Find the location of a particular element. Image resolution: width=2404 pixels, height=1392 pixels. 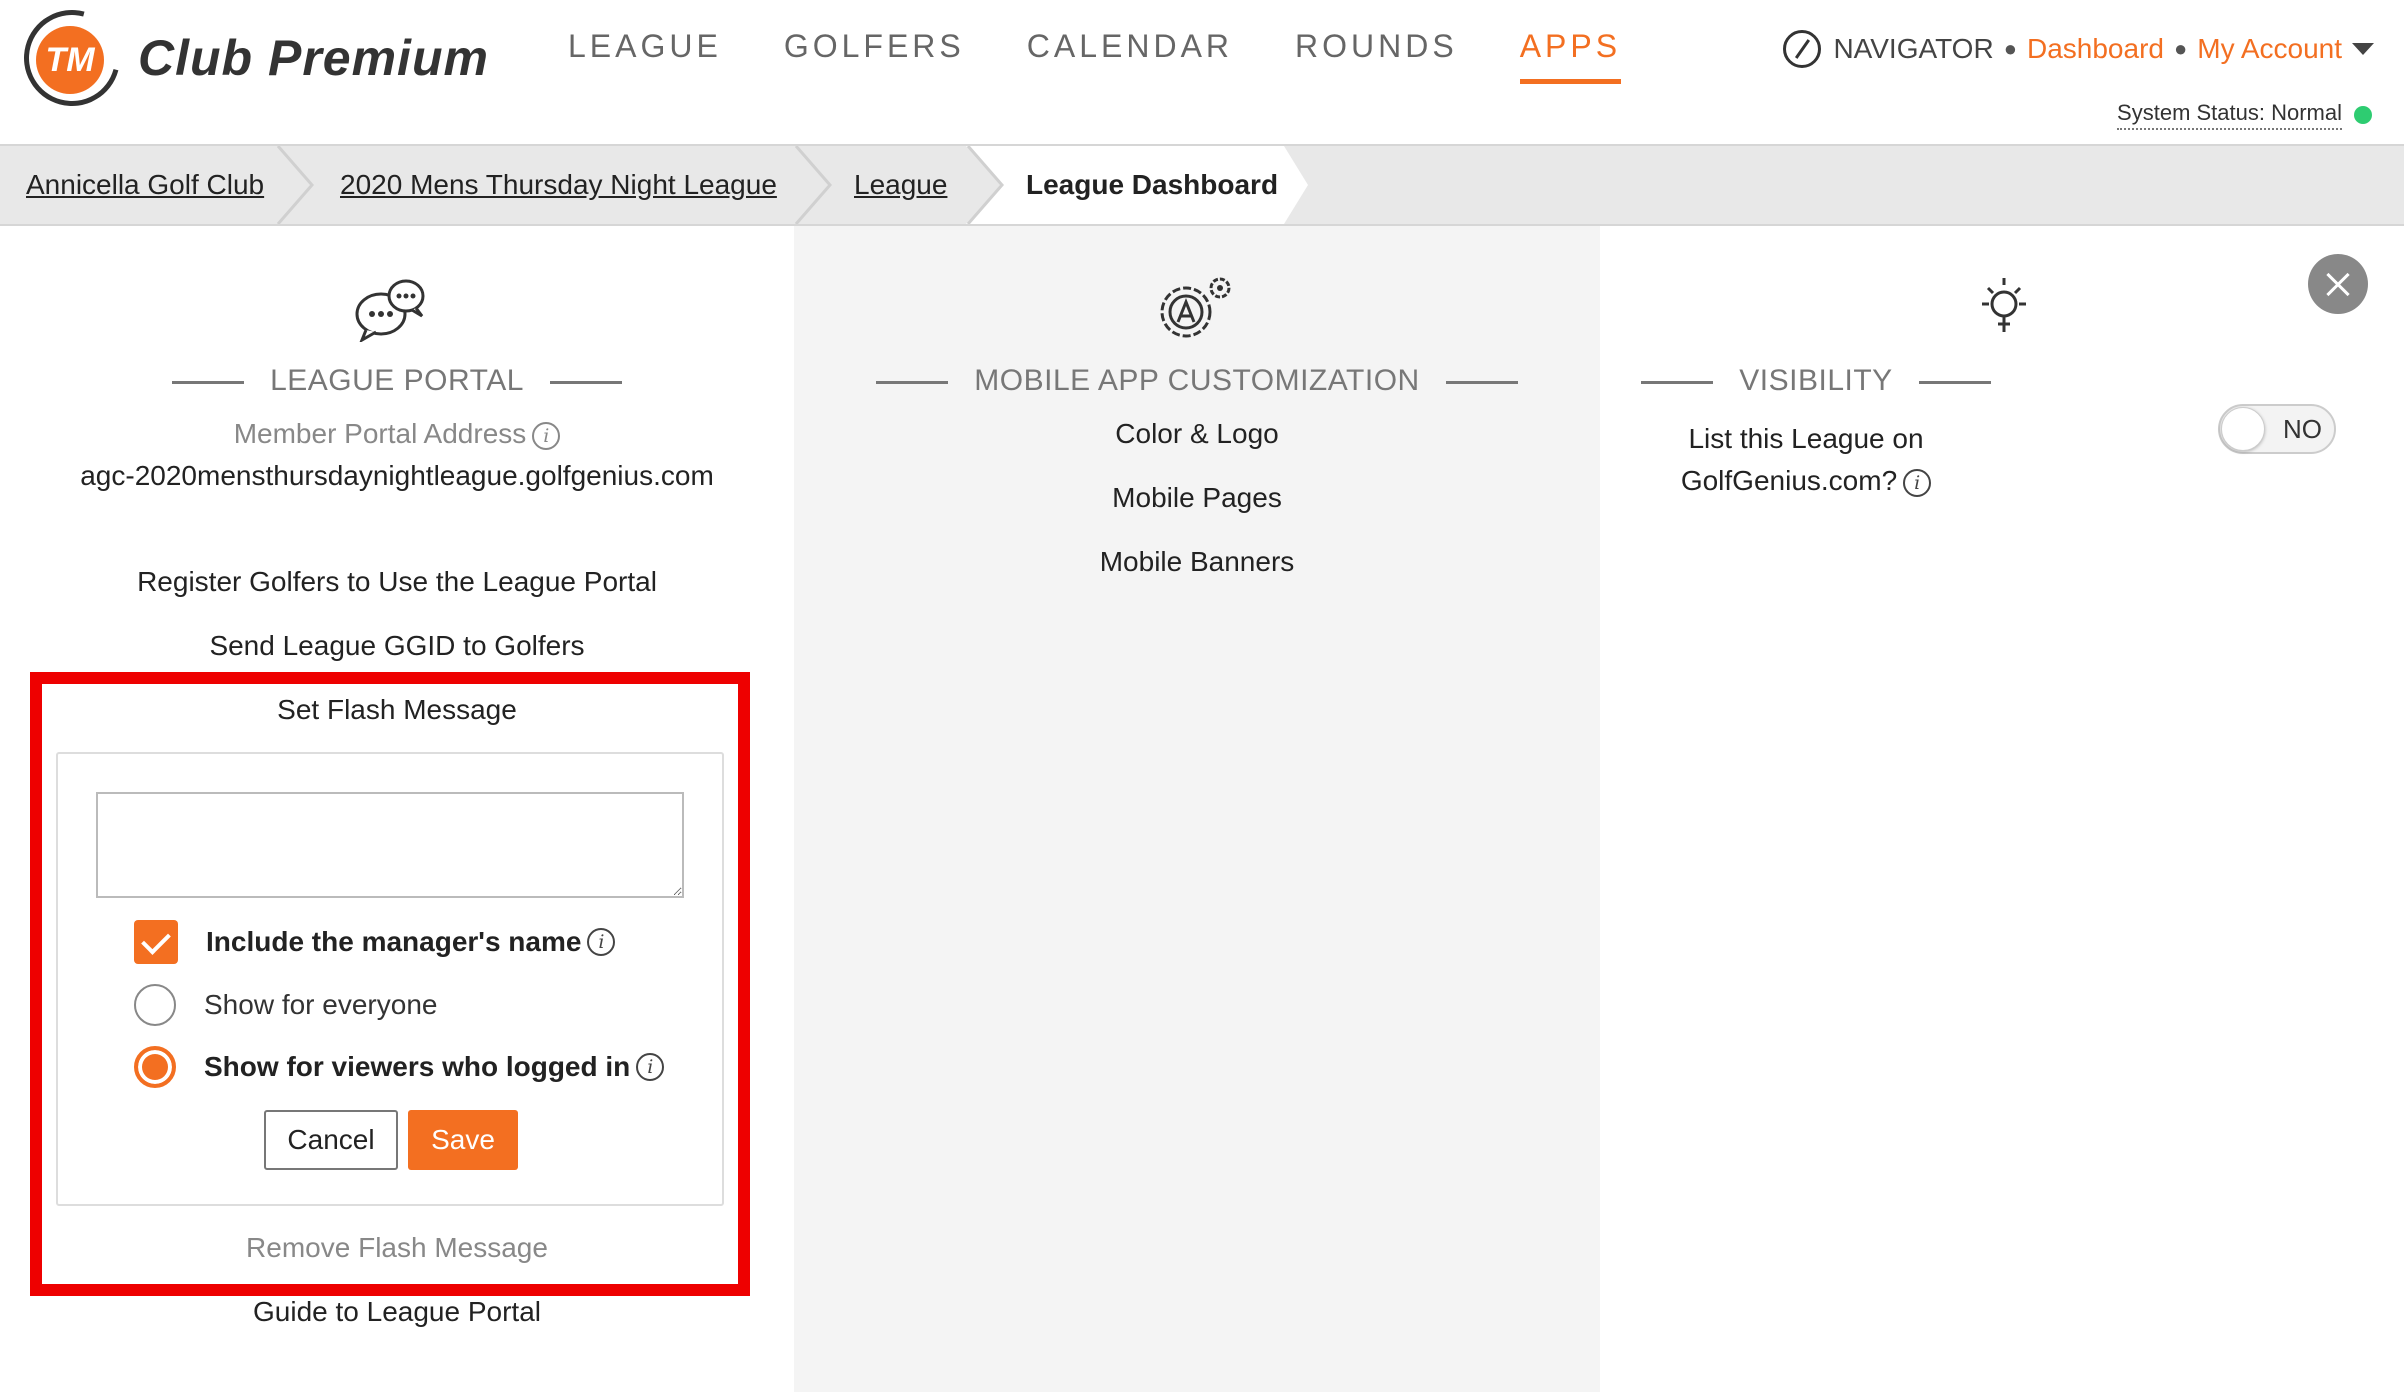

list-league-question-line2-wrap: GolfGenius.com? i is located at coordinates (1806, 481).